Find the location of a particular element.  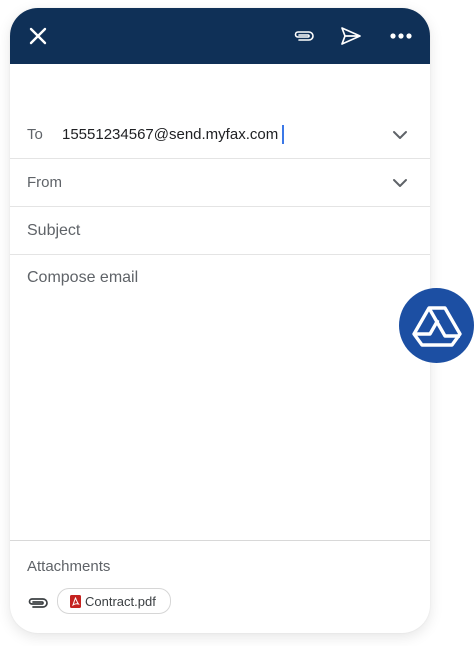

send-button is located at coordinates (351, 36).